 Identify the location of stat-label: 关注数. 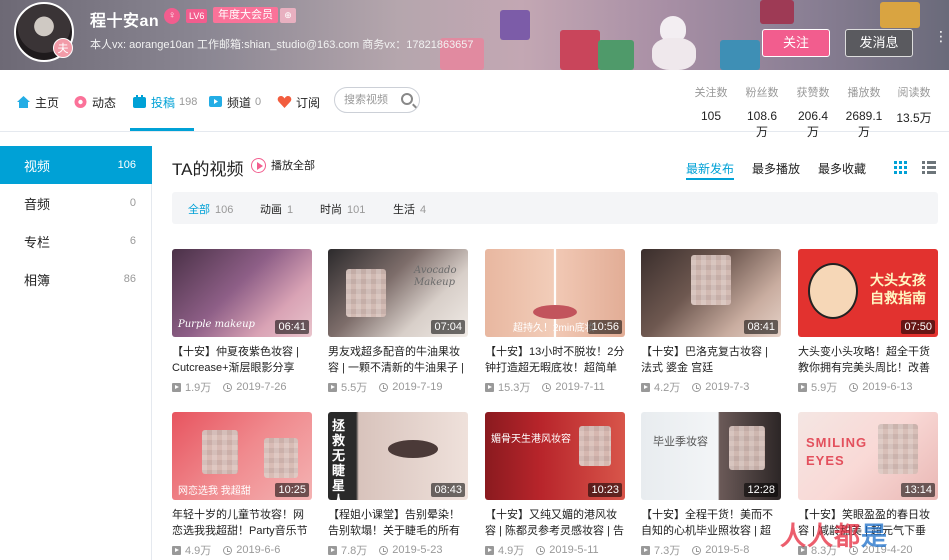
(711, 93).